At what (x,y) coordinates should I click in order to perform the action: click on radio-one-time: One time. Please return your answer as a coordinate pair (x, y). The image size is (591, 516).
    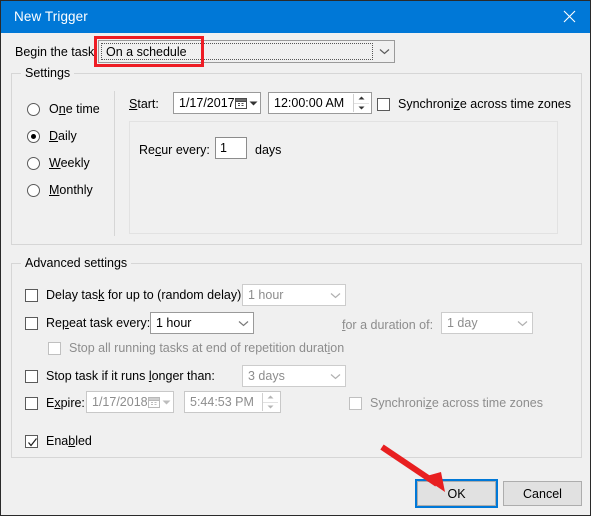
    Looking at the image, I should click on (63, 109).